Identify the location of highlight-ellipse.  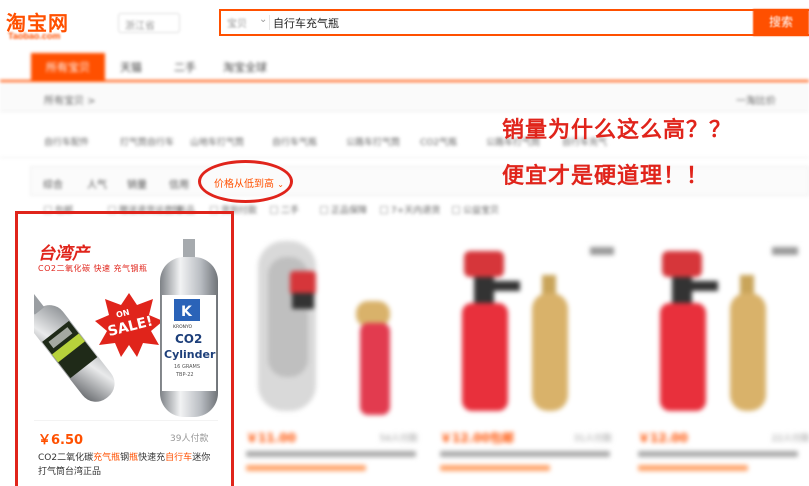
(245, 181).